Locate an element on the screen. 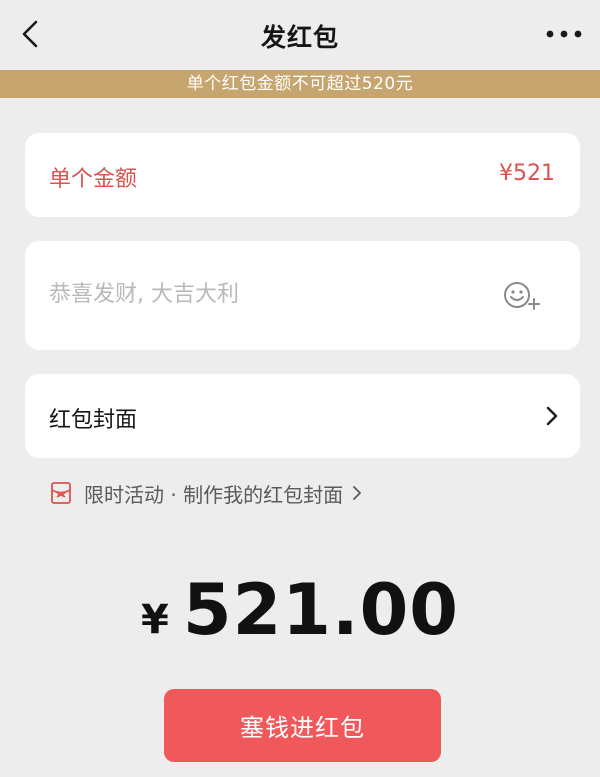 The width and height of the screenshot is (600, 777). emoji-button is located at coordinates (522, 296).